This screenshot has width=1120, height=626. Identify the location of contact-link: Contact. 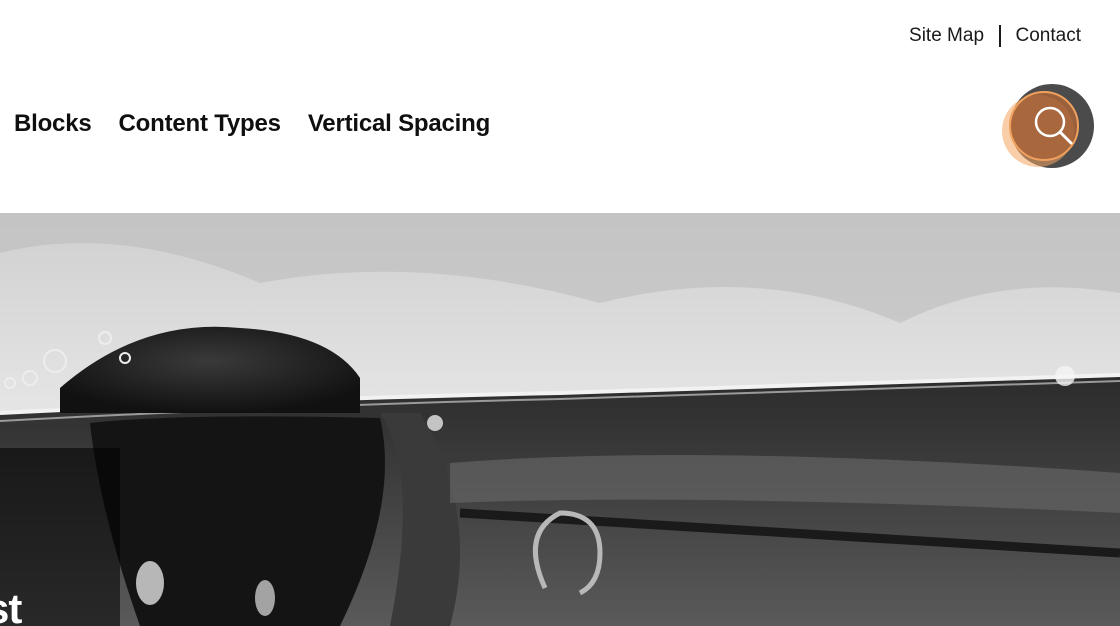
(1048, 36).